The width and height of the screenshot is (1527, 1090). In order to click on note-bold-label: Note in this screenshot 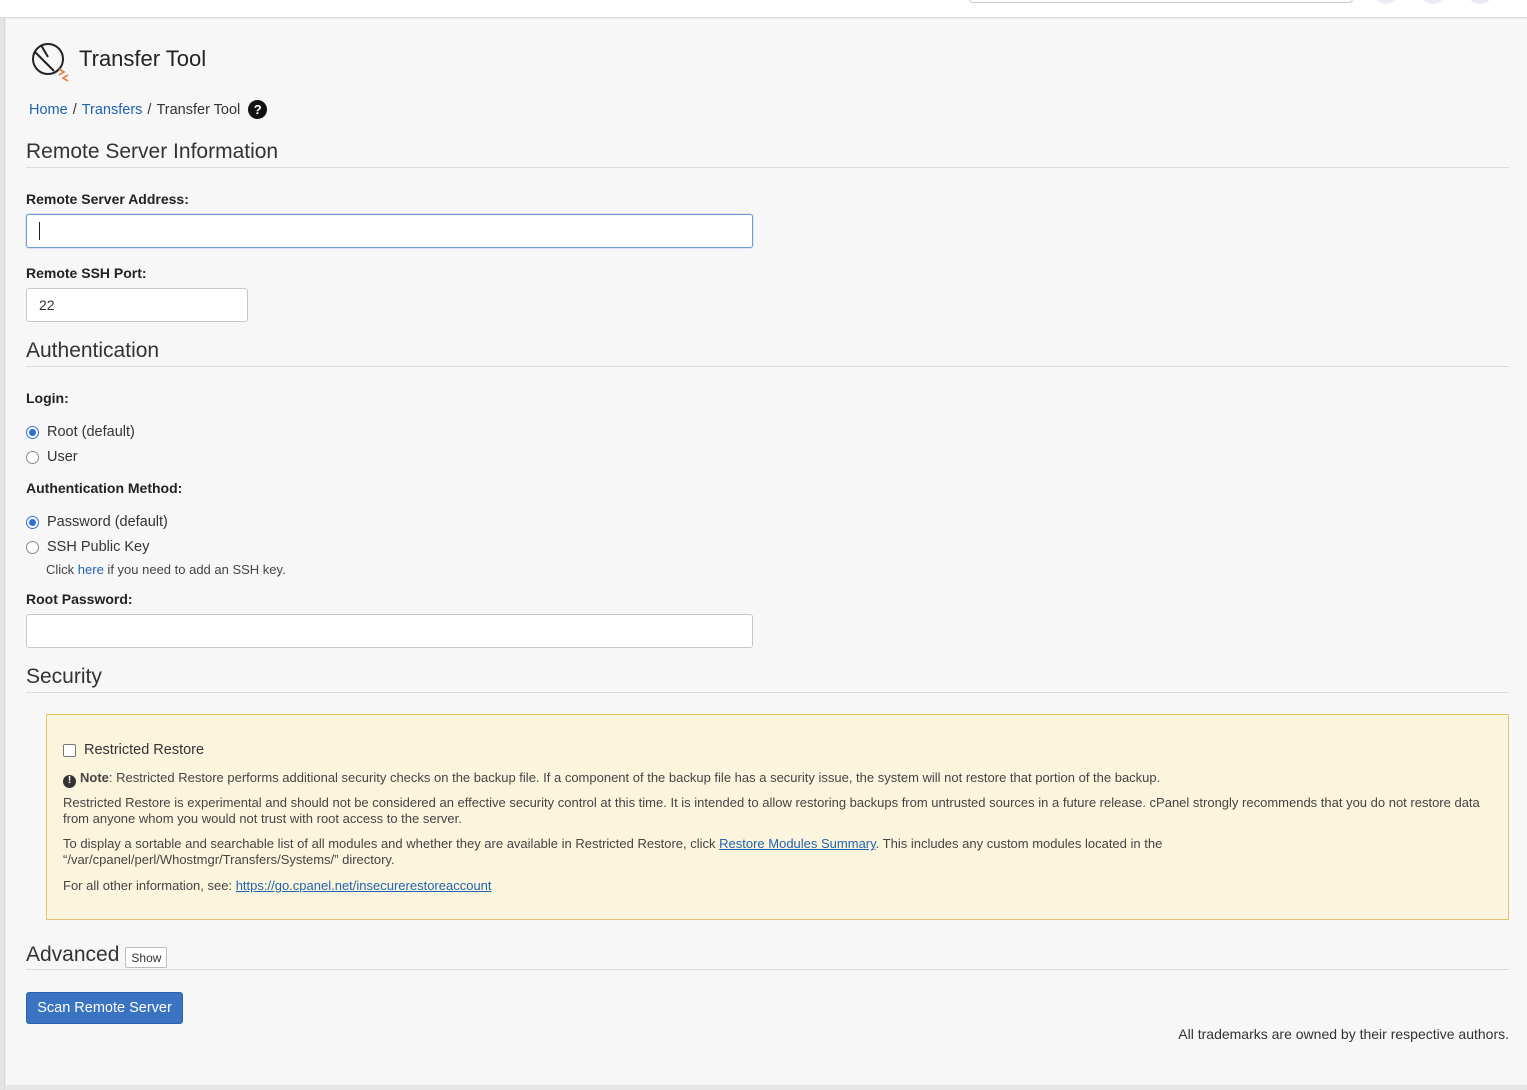, I will do `click(94, 777)`.